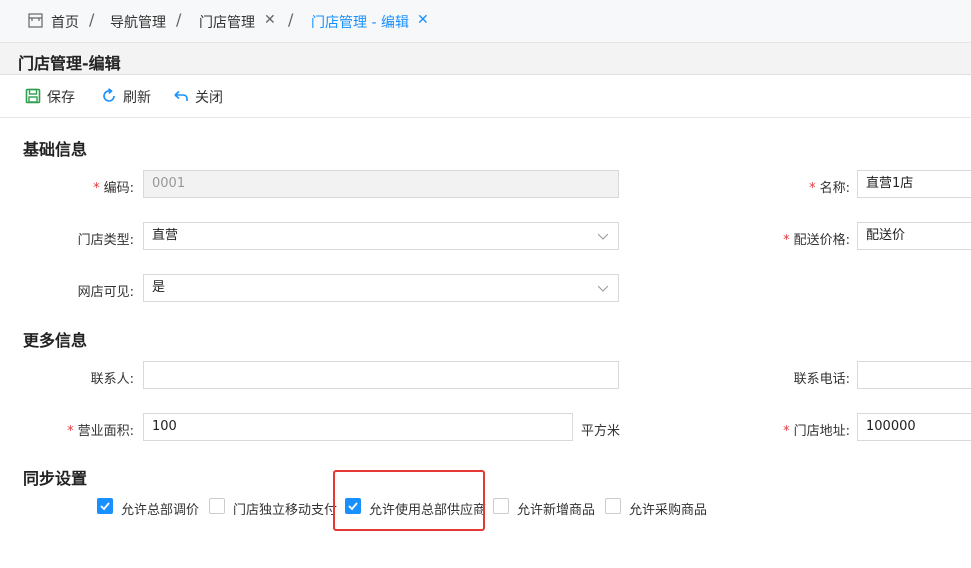 The height and width of the screenshot is (568, 971). Describe the element at coordinates (55, 149) in the screenshot. I see `section-title-basic: 基础信息` at that location.